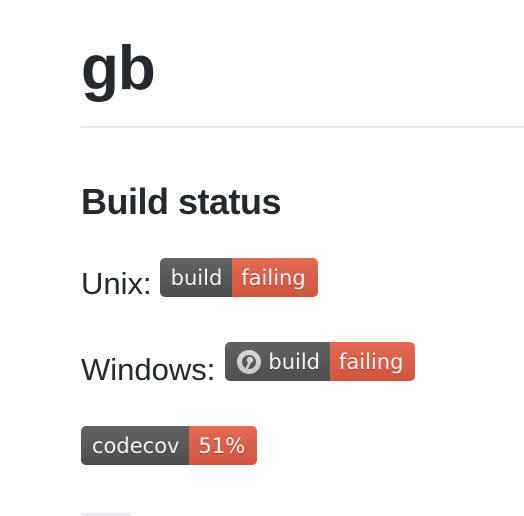 This screenshot has height=516, width=524. I want to click on appveyor-icon, so click(249, 361).